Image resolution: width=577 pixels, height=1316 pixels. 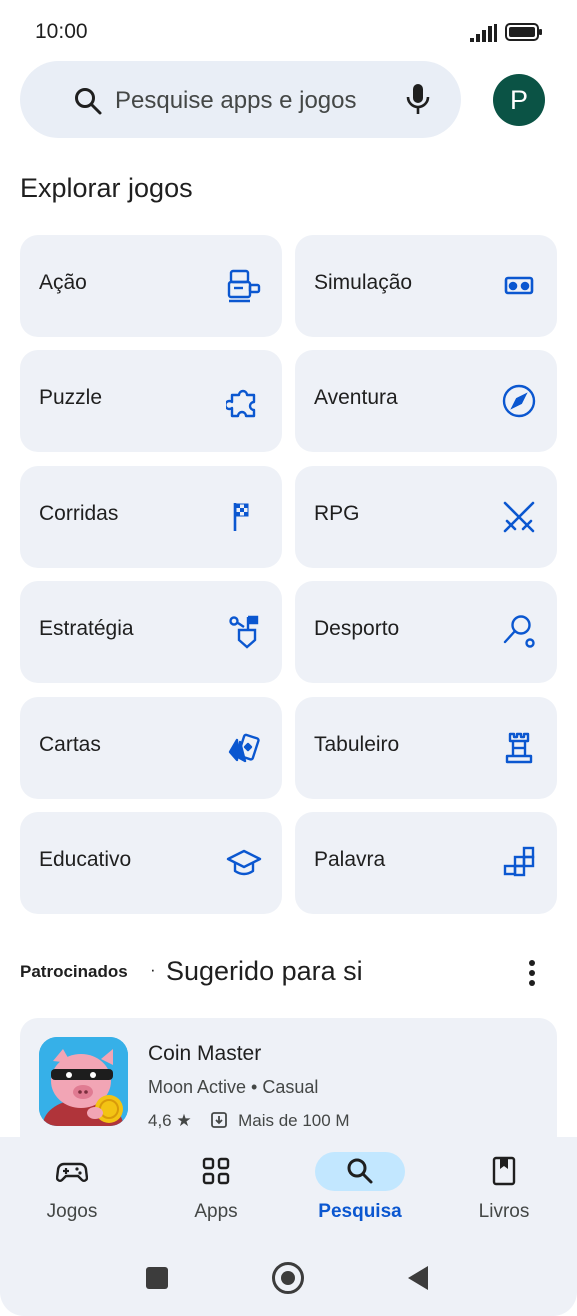 What do you see at coordinates (72, 1187) in the screenshot?
I see `nav-item-games: Jogos` at bounding box center [72, 1187].